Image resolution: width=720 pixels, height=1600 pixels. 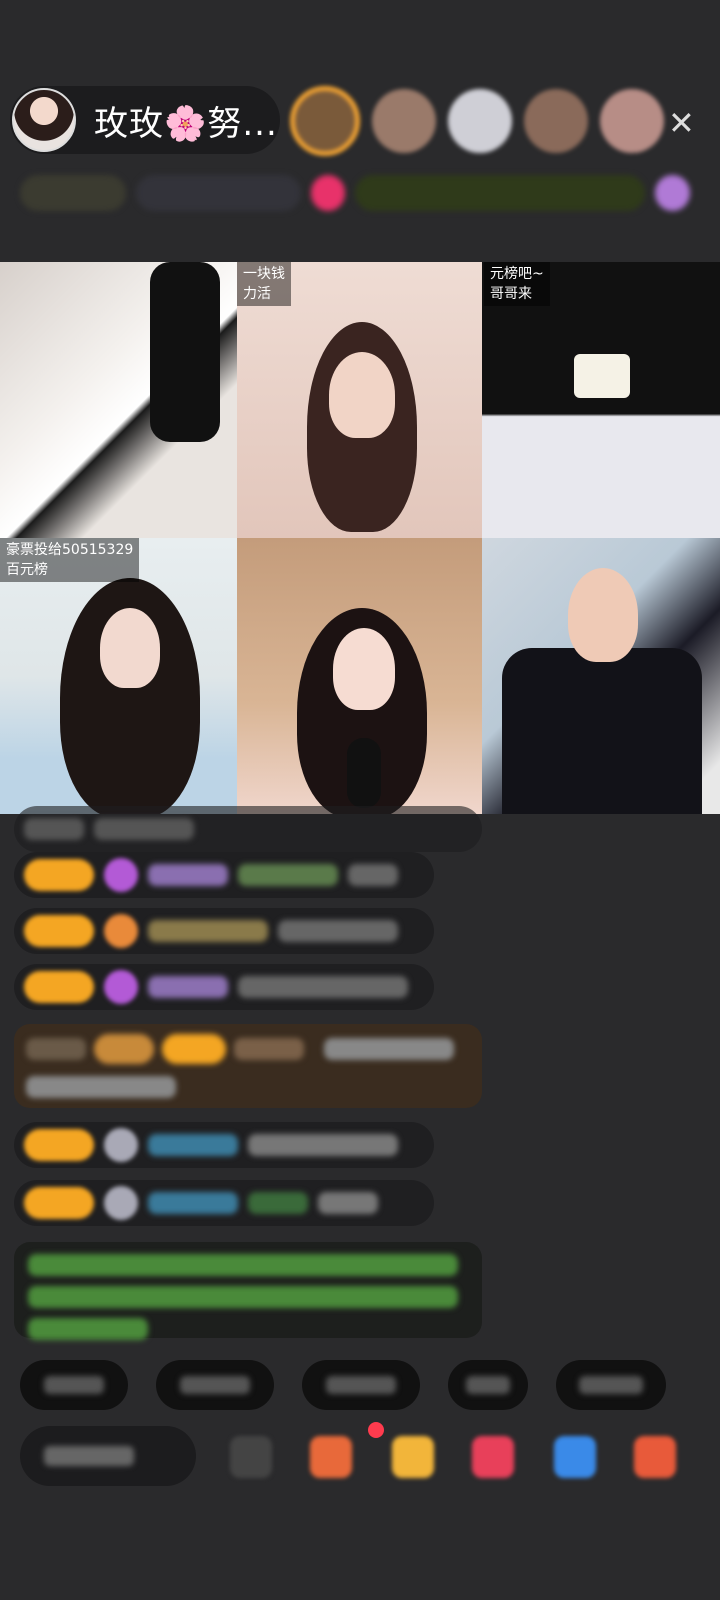 What do you see at coordinates (251, 1457) in the screenshot?
I see `emoji-icon` at bounding box center [251, 1457].